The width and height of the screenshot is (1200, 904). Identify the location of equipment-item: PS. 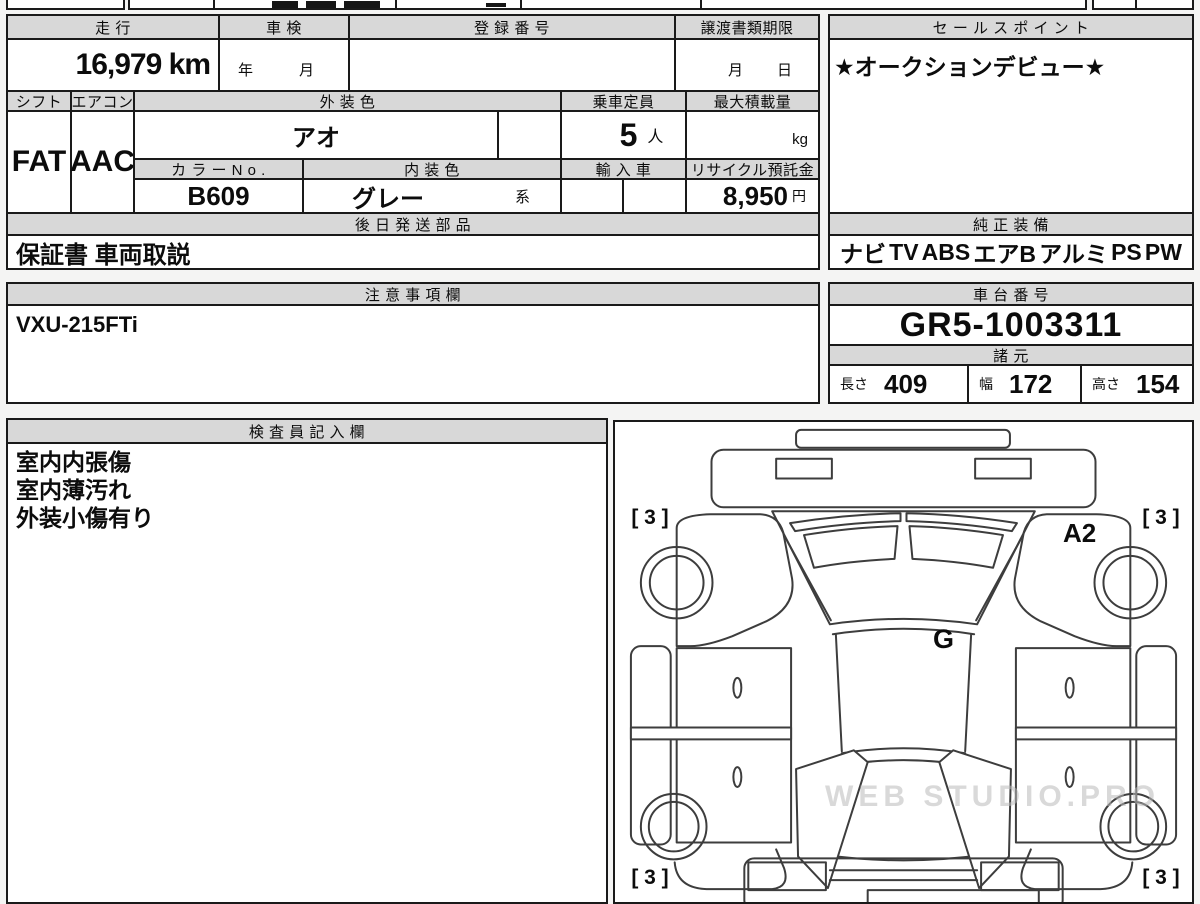
(1126, 251).